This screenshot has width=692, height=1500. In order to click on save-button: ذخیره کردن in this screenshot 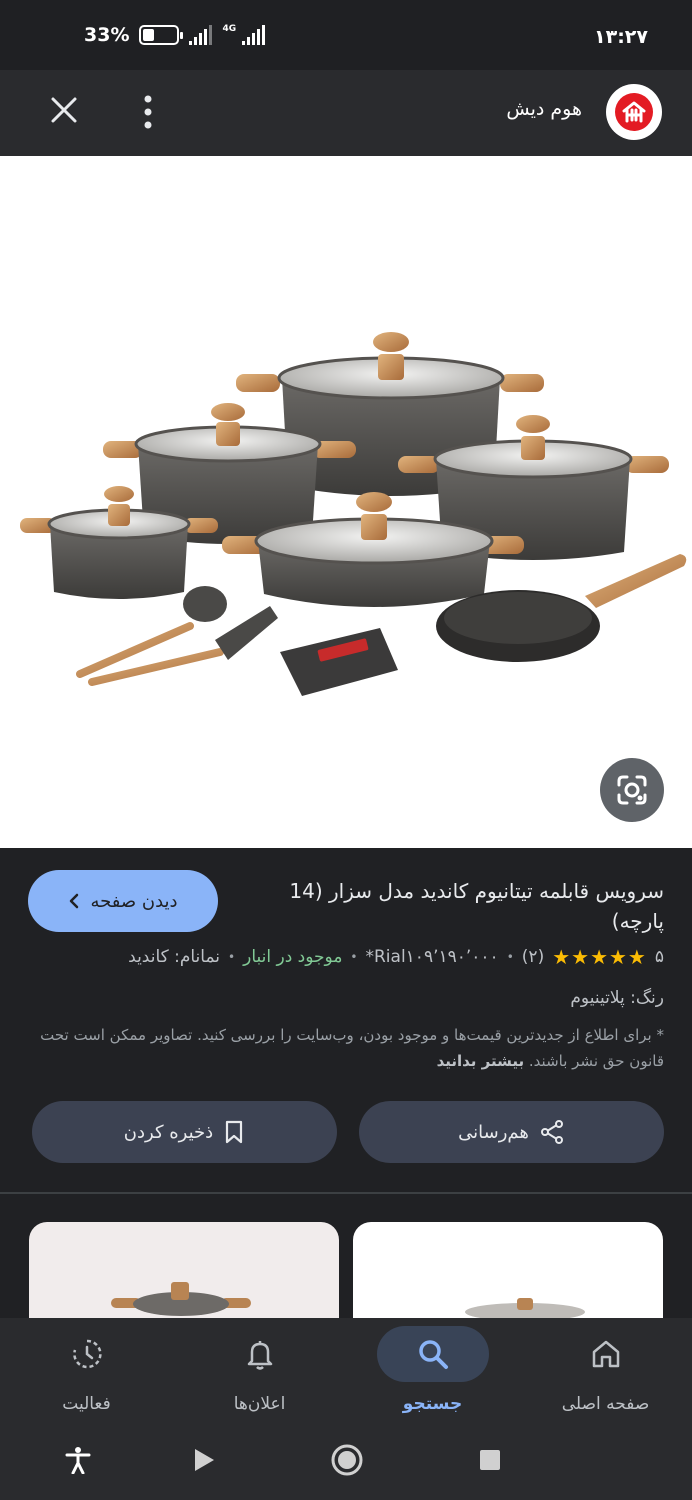, I will do `click(184, 1132)`.